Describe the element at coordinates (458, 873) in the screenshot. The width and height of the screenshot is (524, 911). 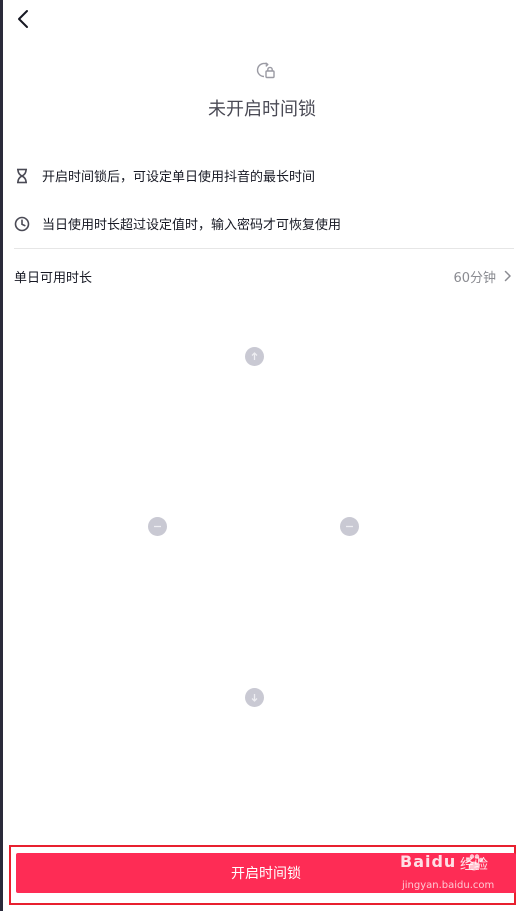
I see `baidu-jingyan-watermark: Baidu 经验 jingyan.baidu.com` at that location.